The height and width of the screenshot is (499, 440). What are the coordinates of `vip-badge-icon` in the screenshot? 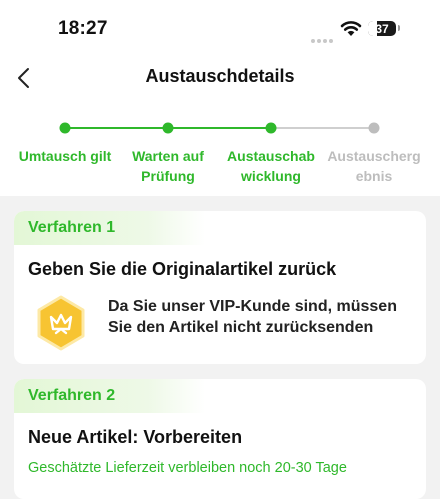 It's located at (61, 323).